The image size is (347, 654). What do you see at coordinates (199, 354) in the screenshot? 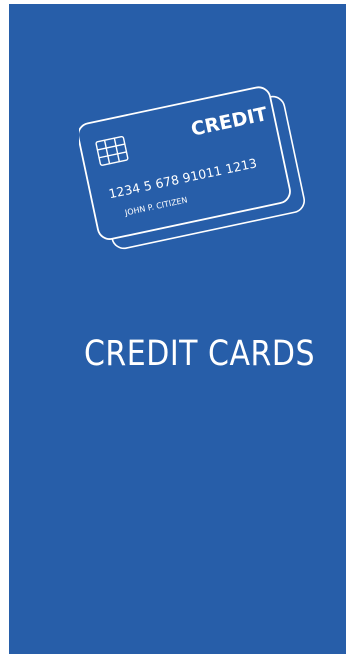
I see `page-title: CREDIT CARDS` at bounding box center [199, 354].